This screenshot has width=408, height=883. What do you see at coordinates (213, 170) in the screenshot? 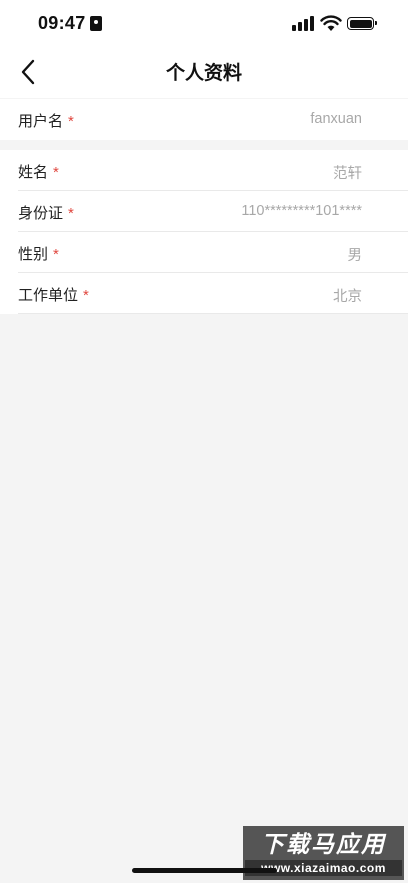
I see `name-row: 姓名 * 范轩` at bounding box center [213, 170].